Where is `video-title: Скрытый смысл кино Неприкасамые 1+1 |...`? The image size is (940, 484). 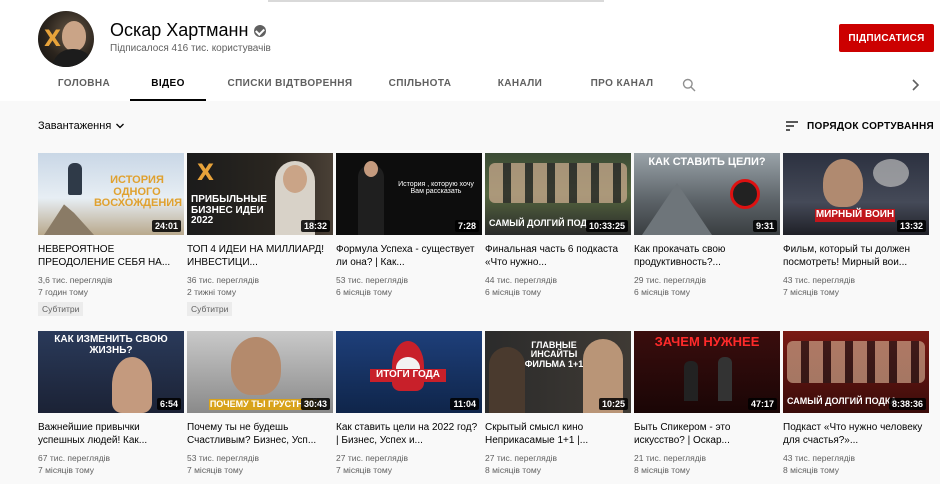 video-title: Скрытый смысл кино Неприкасамые 1+1 |... is located at coordinates (558, 434).